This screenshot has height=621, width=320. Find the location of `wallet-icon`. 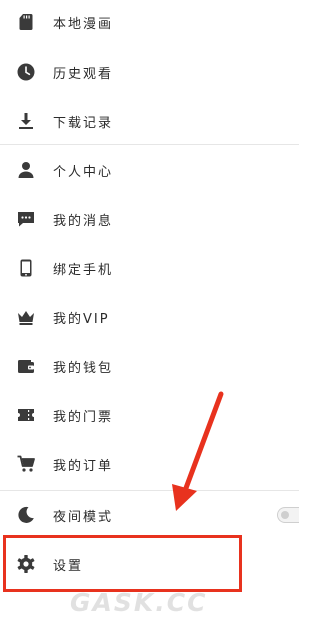

wallet-icon is located at coordinates (26, 366).